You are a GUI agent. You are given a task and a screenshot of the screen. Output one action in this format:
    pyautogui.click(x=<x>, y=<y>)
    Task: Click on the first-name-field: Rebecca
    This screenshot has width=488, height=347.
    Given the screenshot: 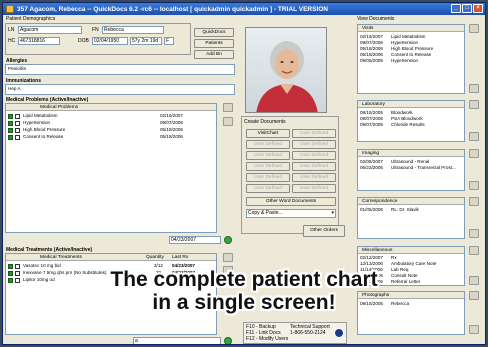 What is the action you would take?
    pyautogui.click(x=133, y=30)
    